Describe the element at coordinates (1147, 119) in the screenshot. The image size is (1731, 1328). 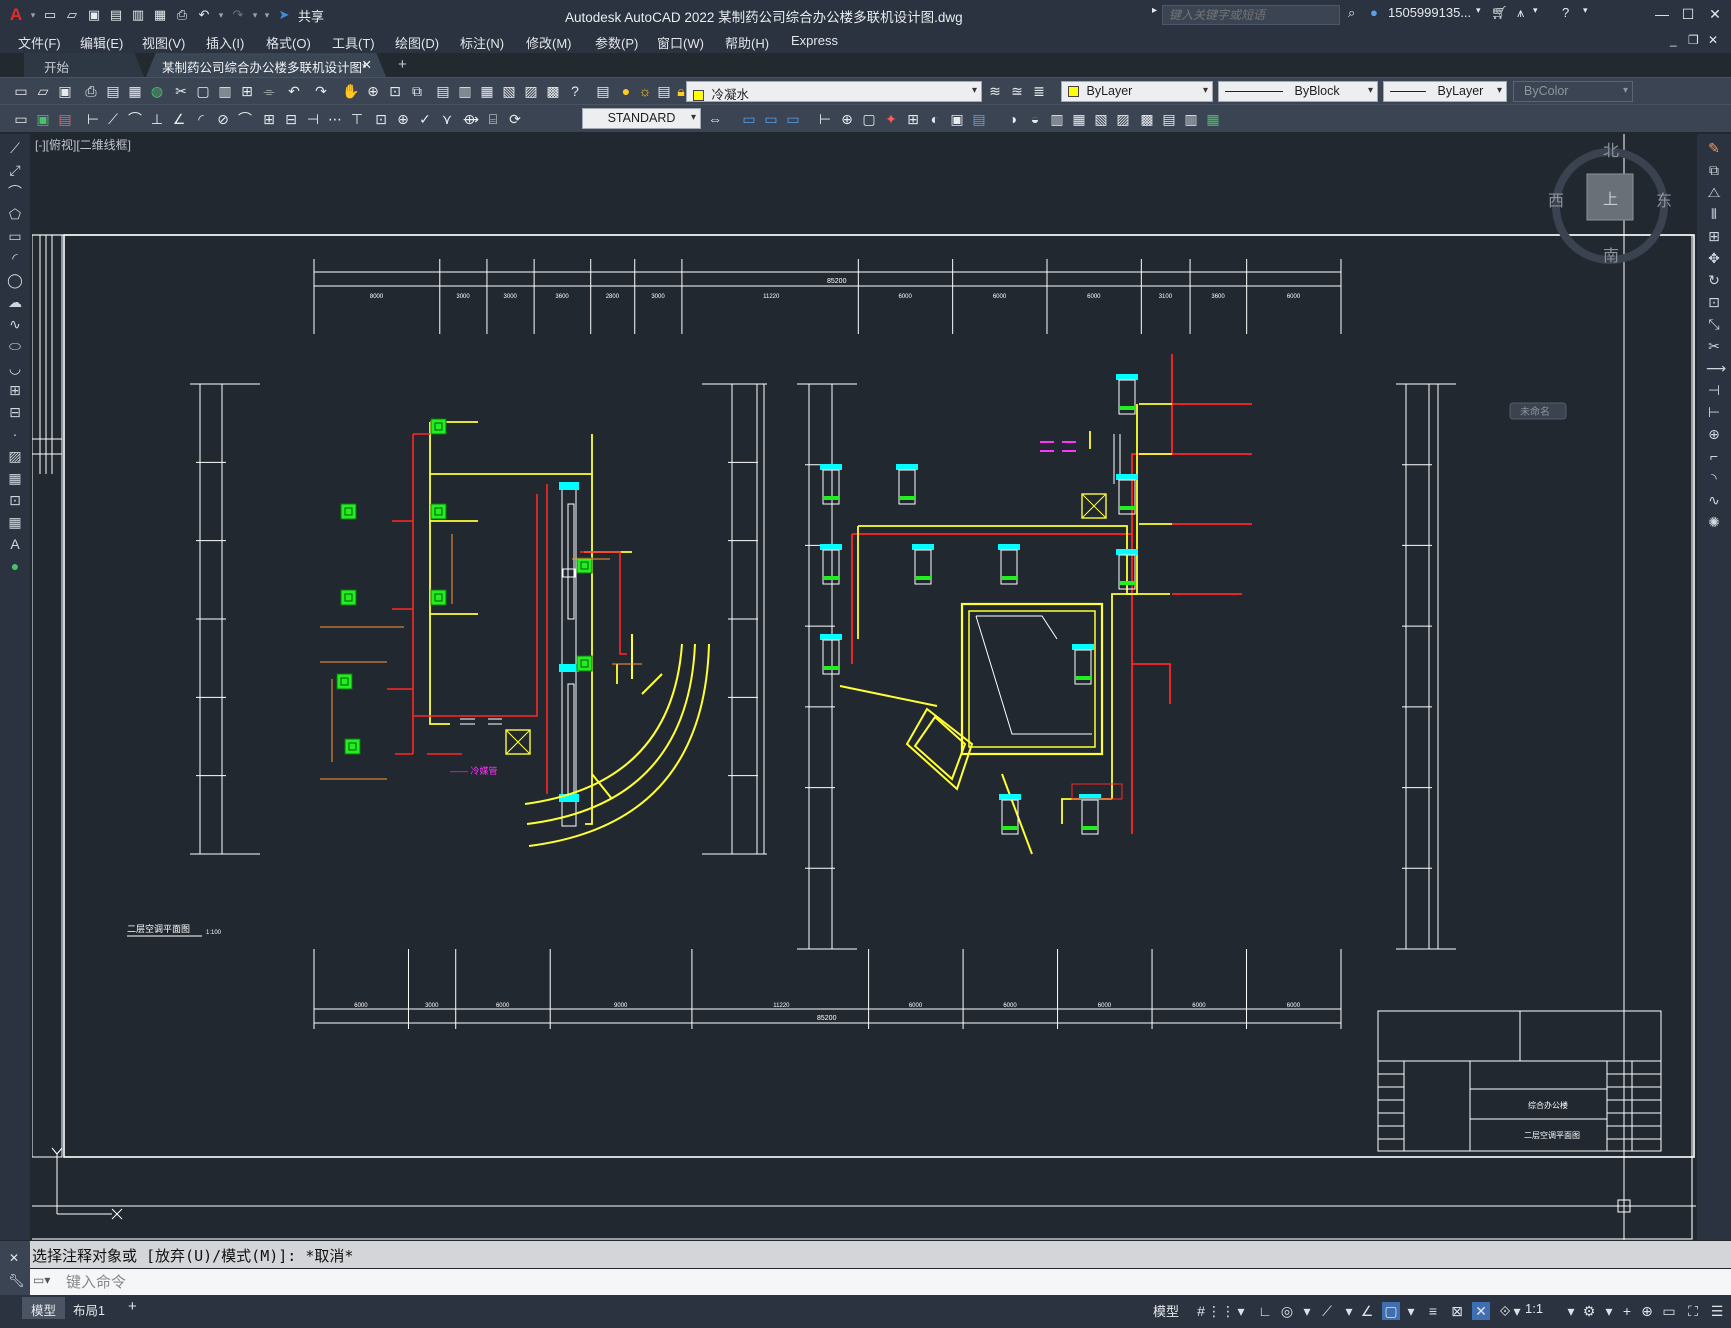
I see `insert-icon: ▩` at that location.